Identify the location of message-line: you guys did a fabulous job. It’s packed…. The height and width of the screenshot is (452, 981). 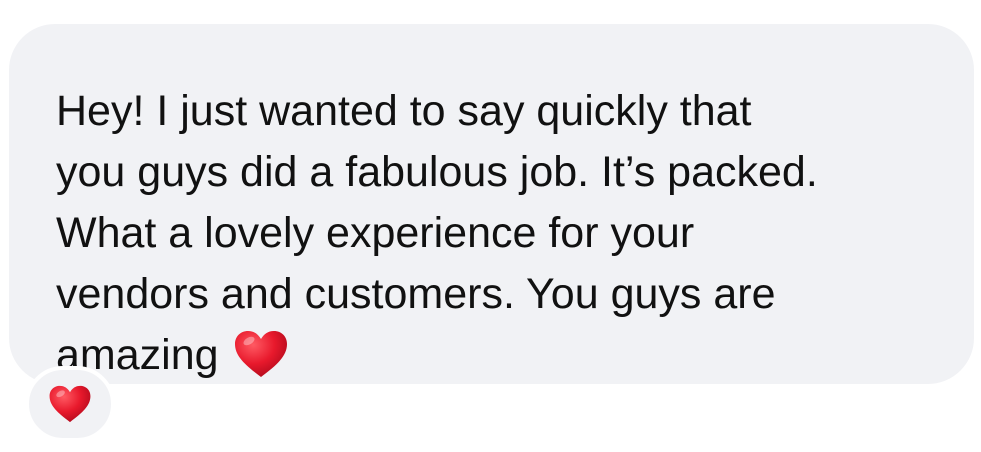
(437, 172).